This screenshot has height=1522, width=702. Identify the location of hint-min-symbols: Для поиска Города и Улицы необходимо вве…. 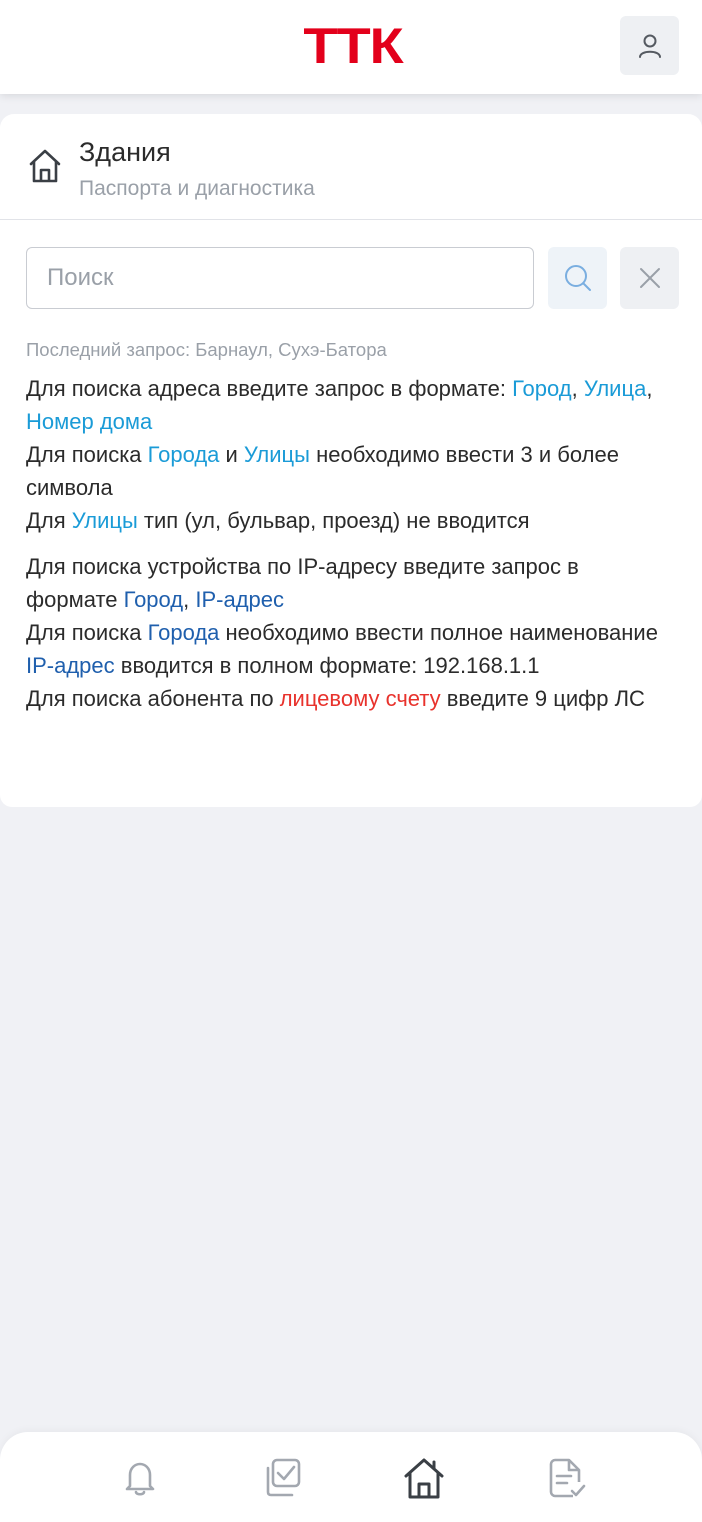
(322, 471).